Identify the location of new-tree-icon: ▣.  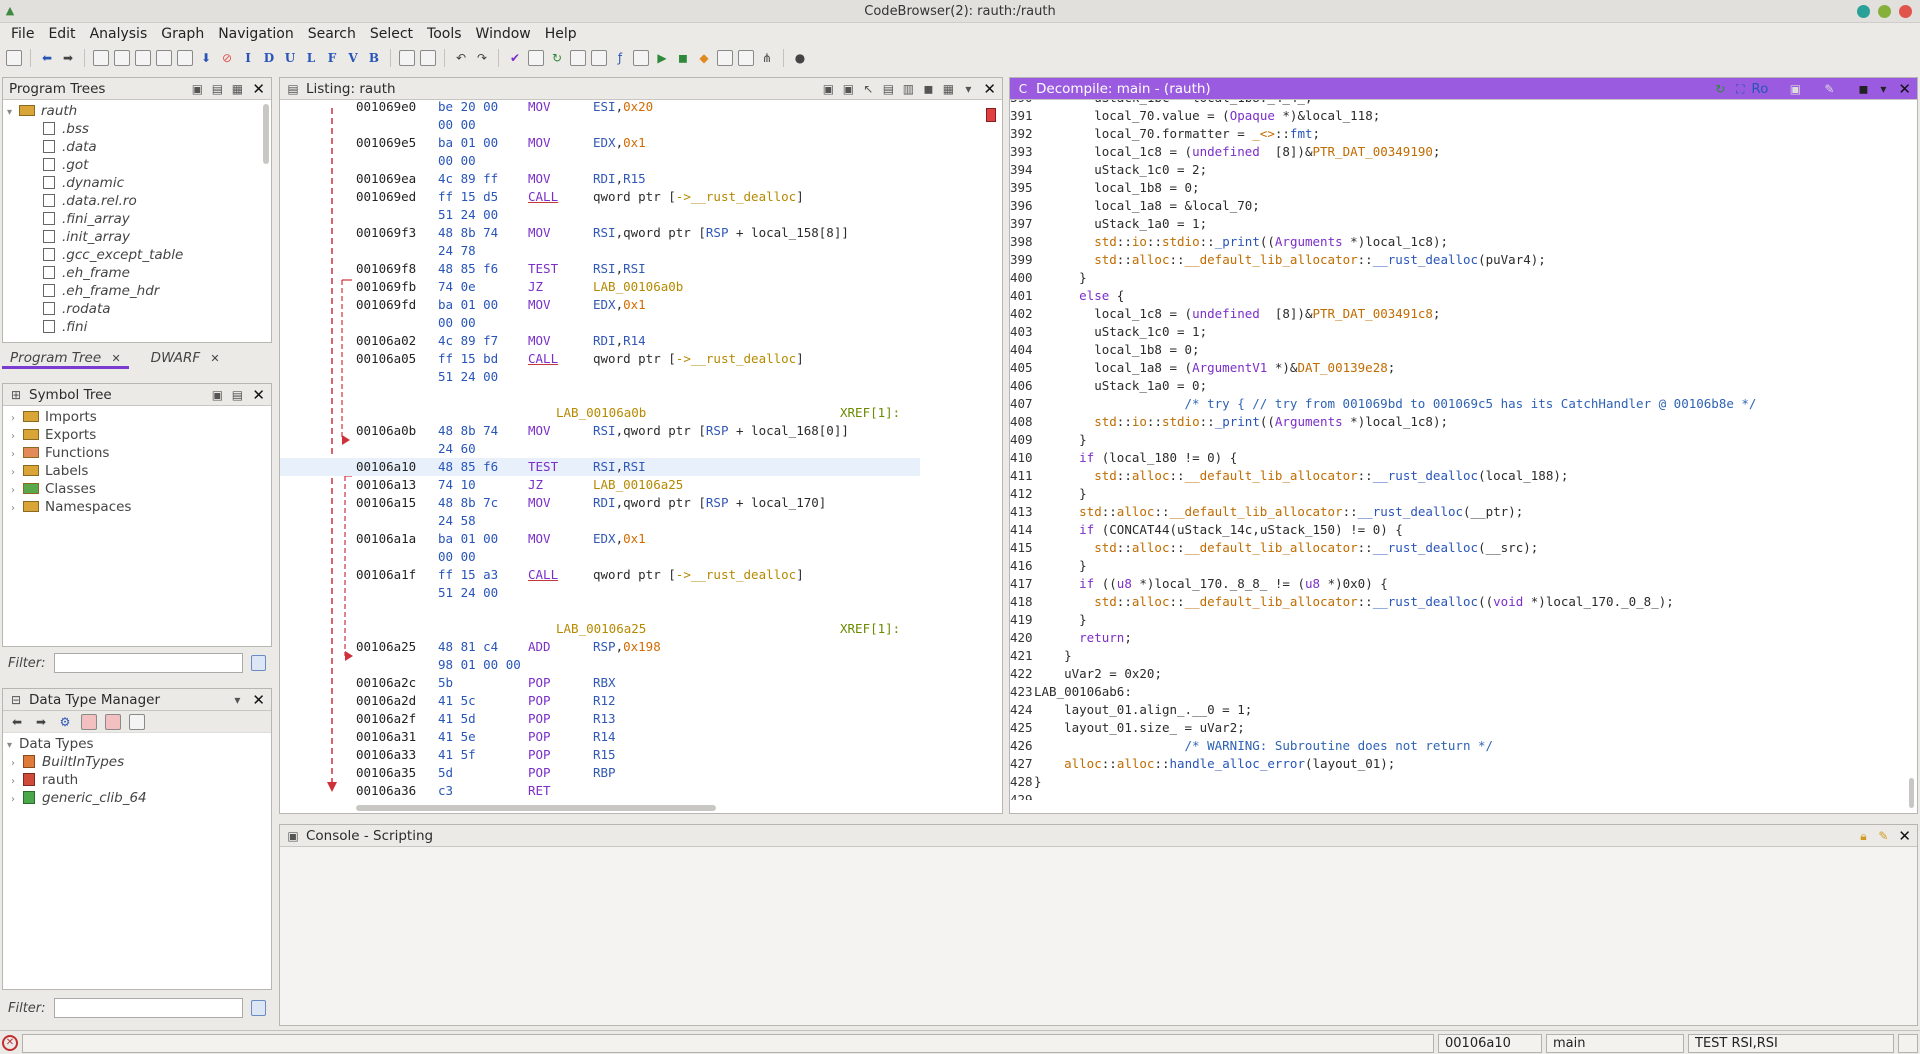
(197, 89).